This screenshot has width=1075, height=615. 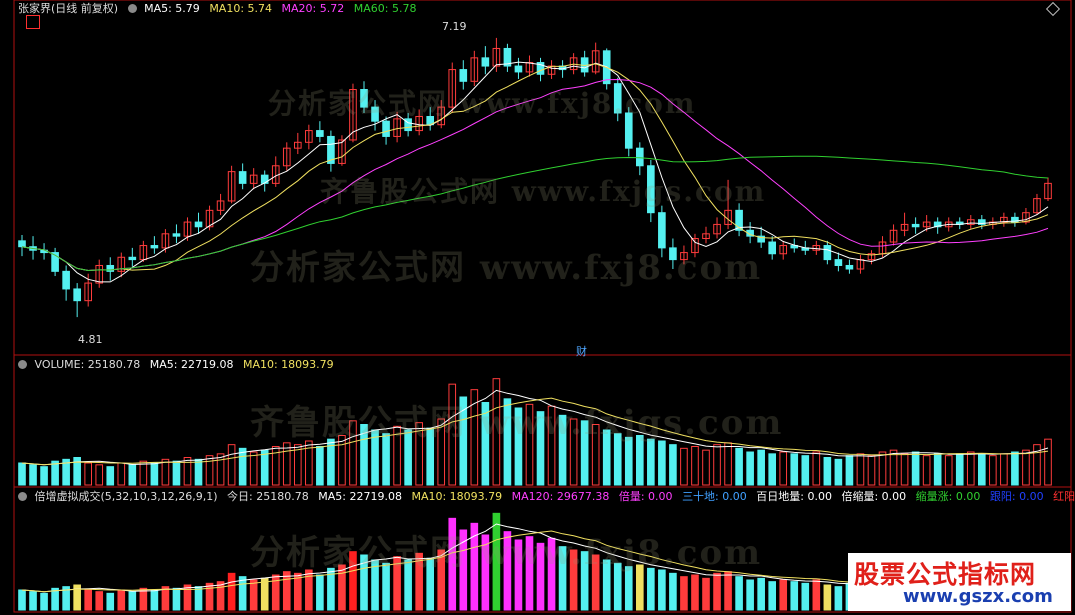 I want to click on indicator-ma120: MA120: 29677.38, so click(x=560, y=496).